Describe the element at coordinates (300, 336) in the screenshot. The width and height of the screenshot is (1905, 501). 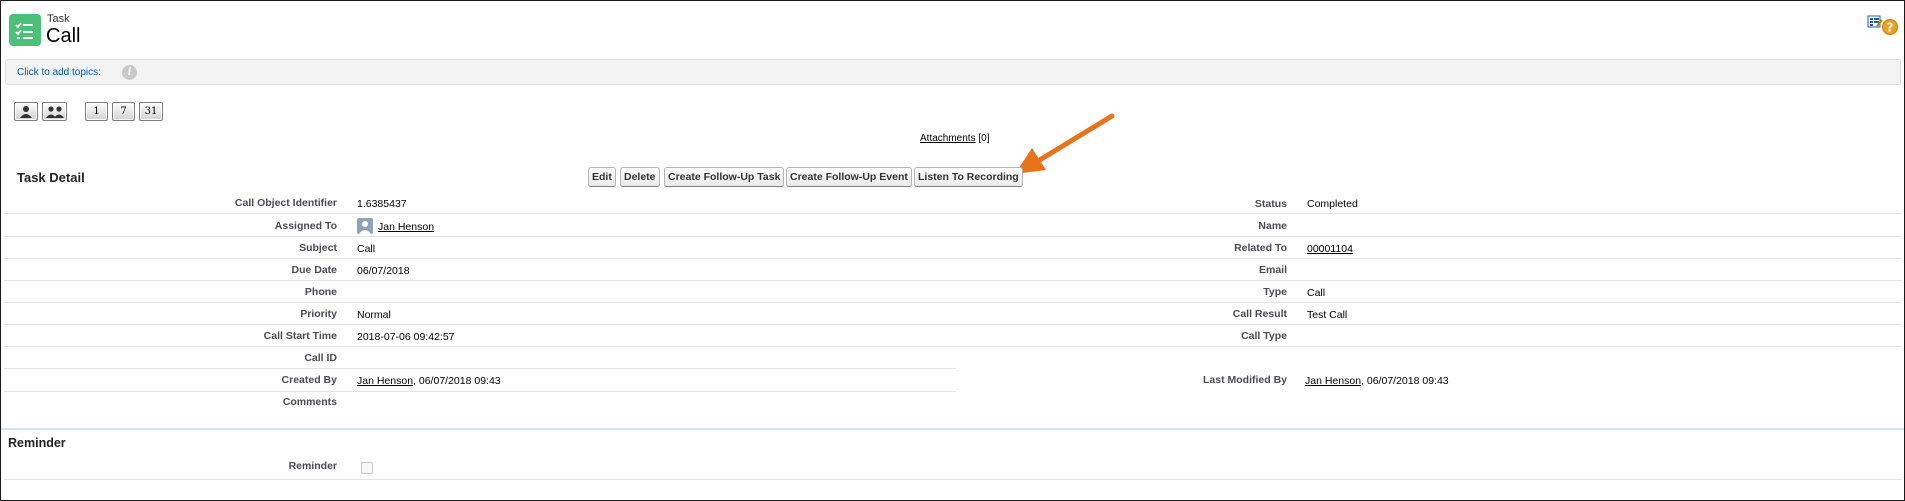
I see `field-label-call-start-time: Call Start Time` at that location.